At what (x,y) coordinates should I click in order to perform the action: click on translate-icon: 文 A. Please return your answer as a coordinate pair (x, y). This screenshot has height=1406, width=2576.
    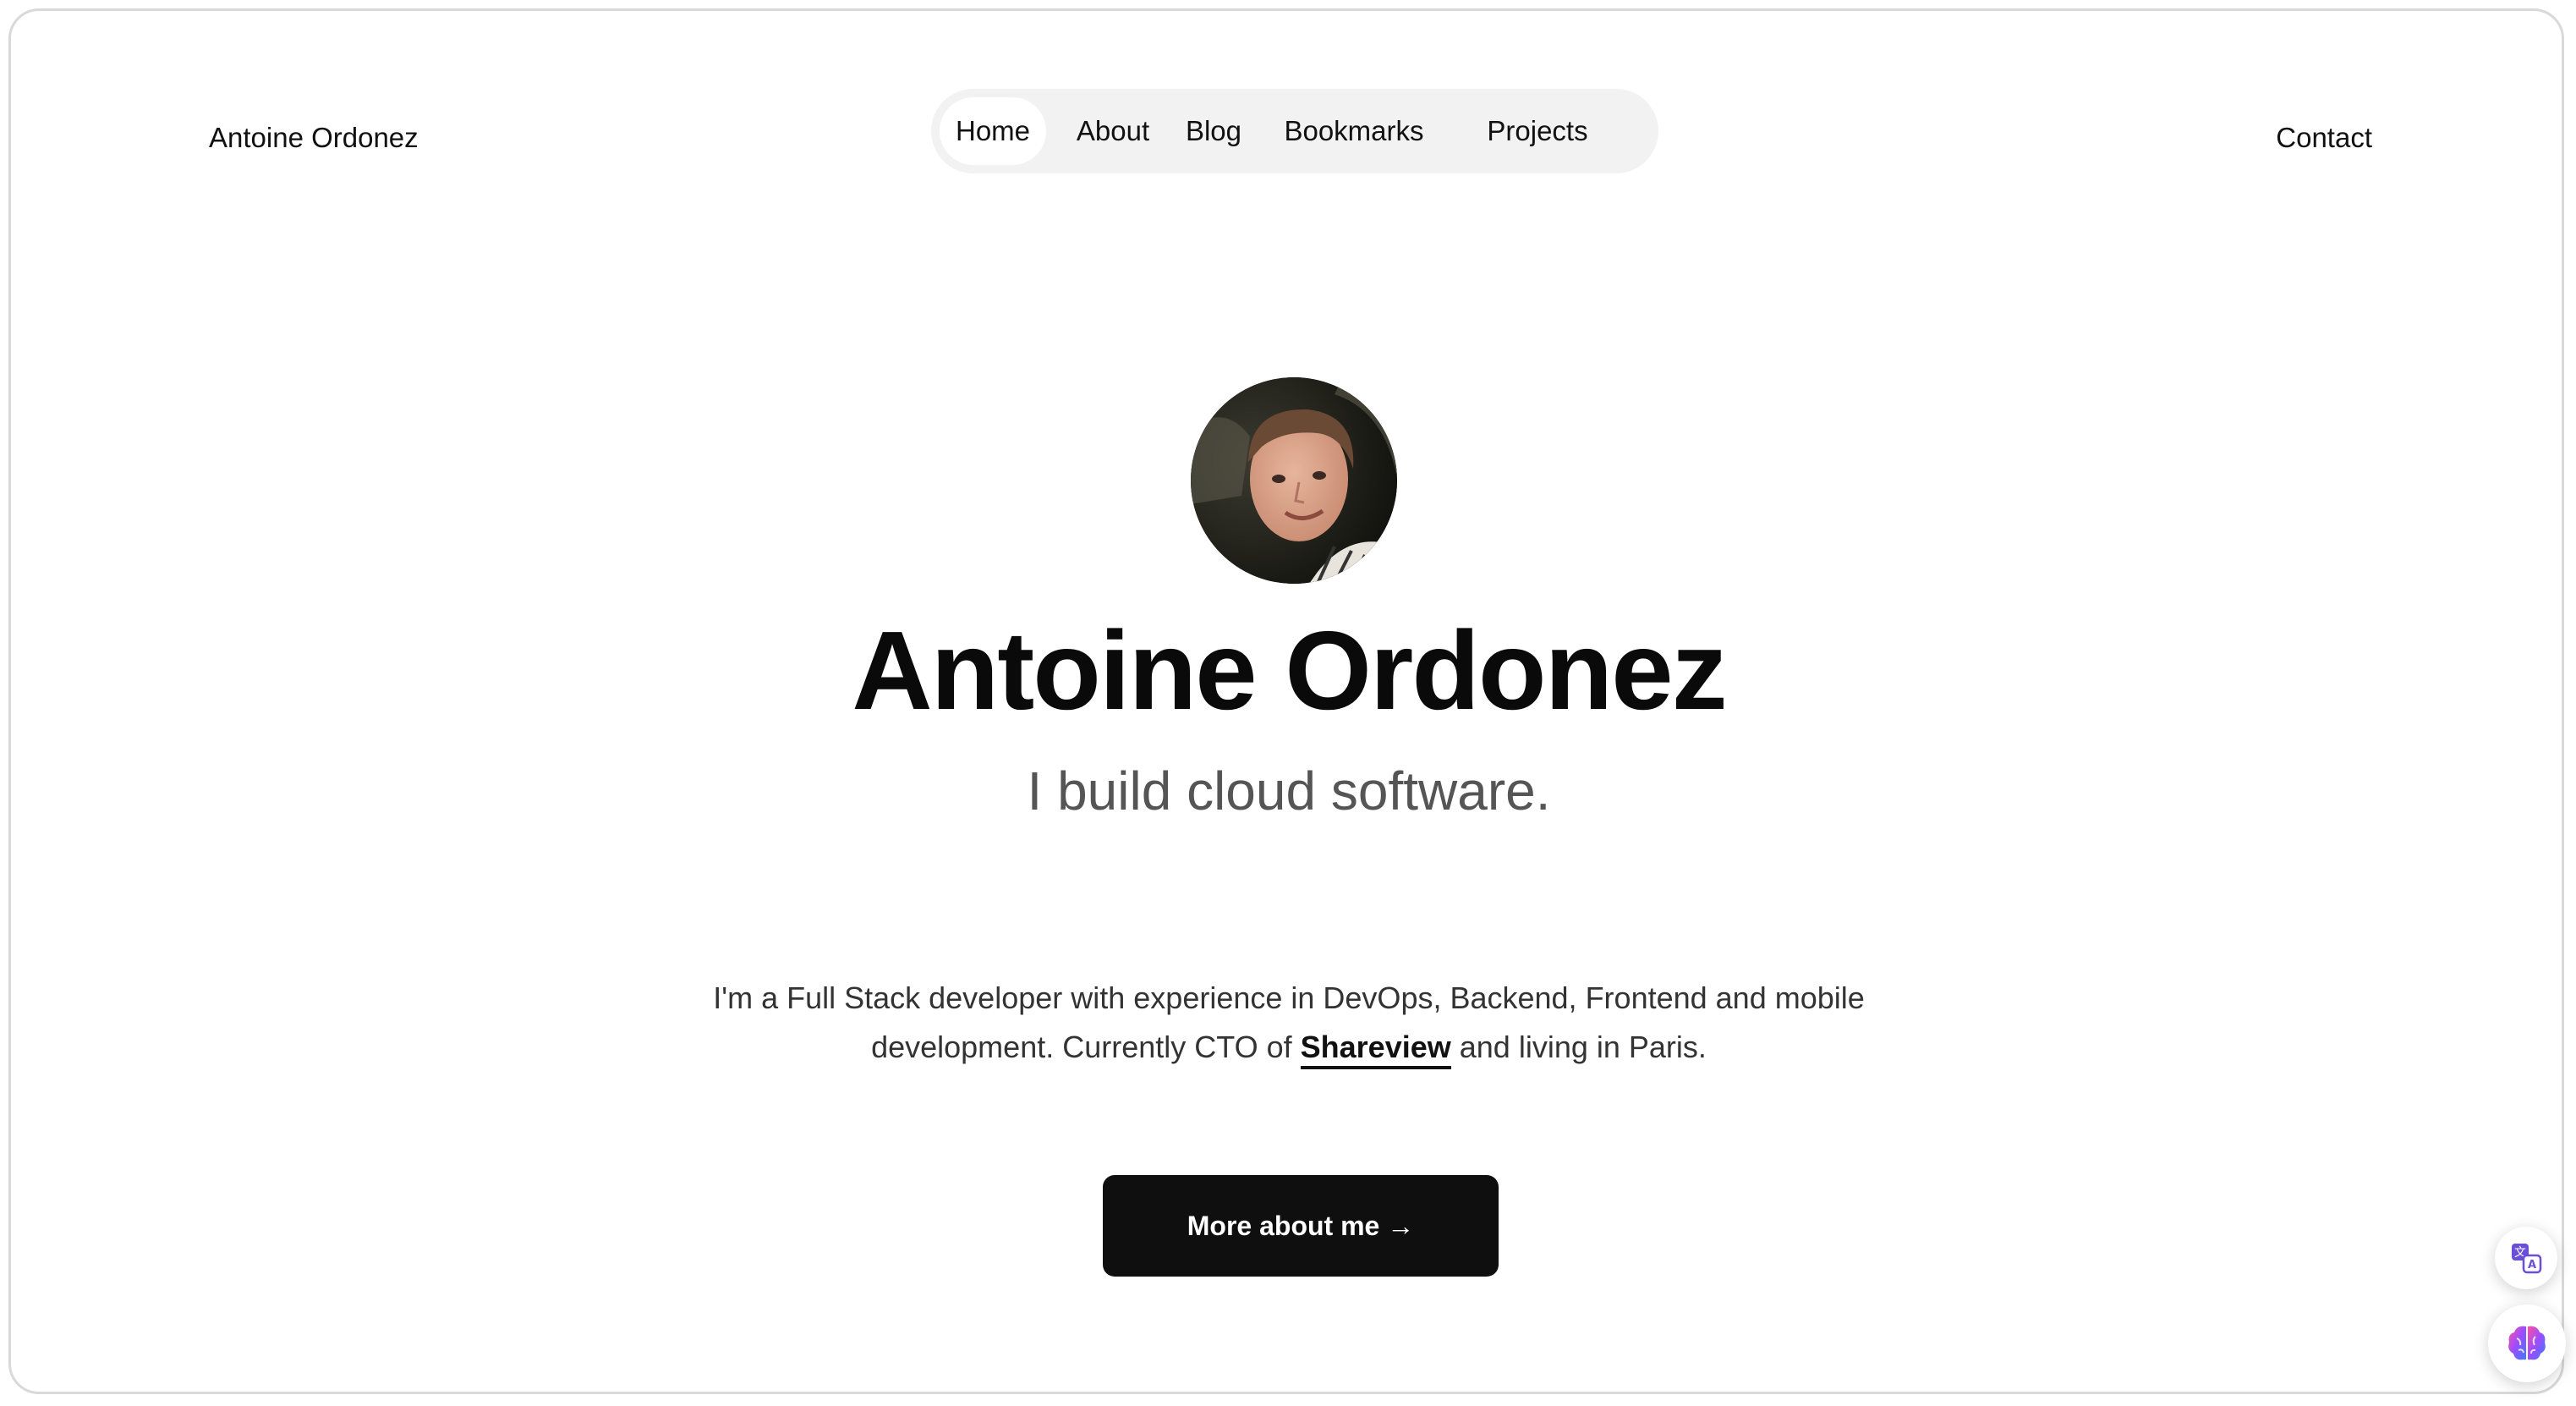
    Looking at the image, I should click on (2527, 1259).